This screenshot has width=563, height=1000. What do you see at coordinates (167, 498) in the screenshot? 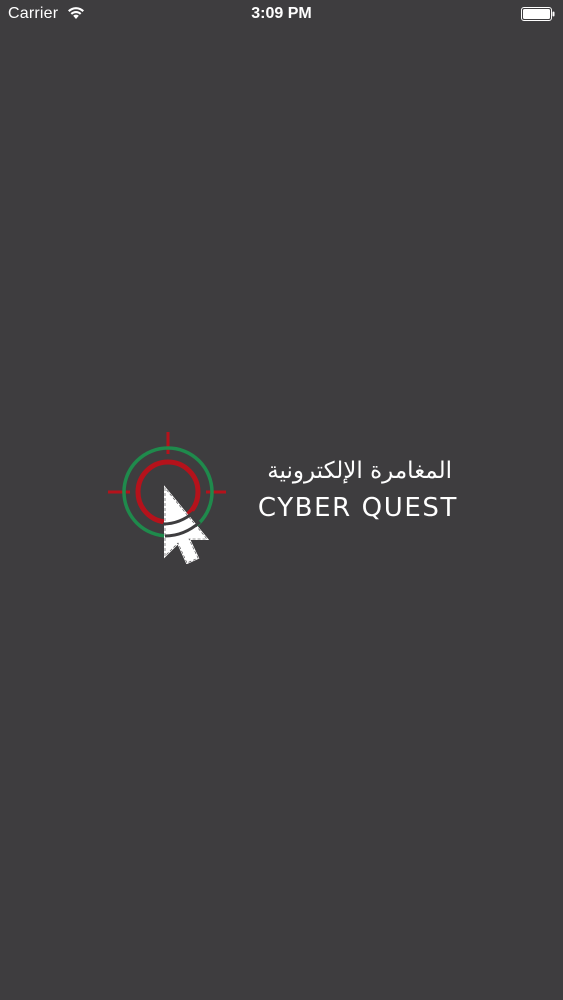
I see `crosshair-cursor-icon` at bounding box center [167, 498].